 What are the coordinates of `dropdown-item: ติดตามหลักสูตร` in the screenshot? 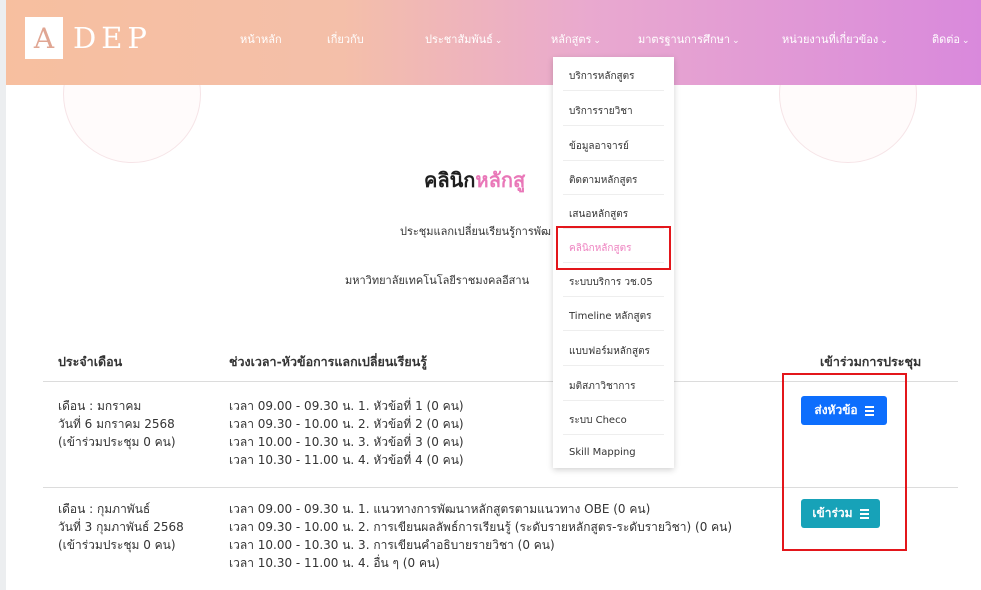 It's located at (603, 180).